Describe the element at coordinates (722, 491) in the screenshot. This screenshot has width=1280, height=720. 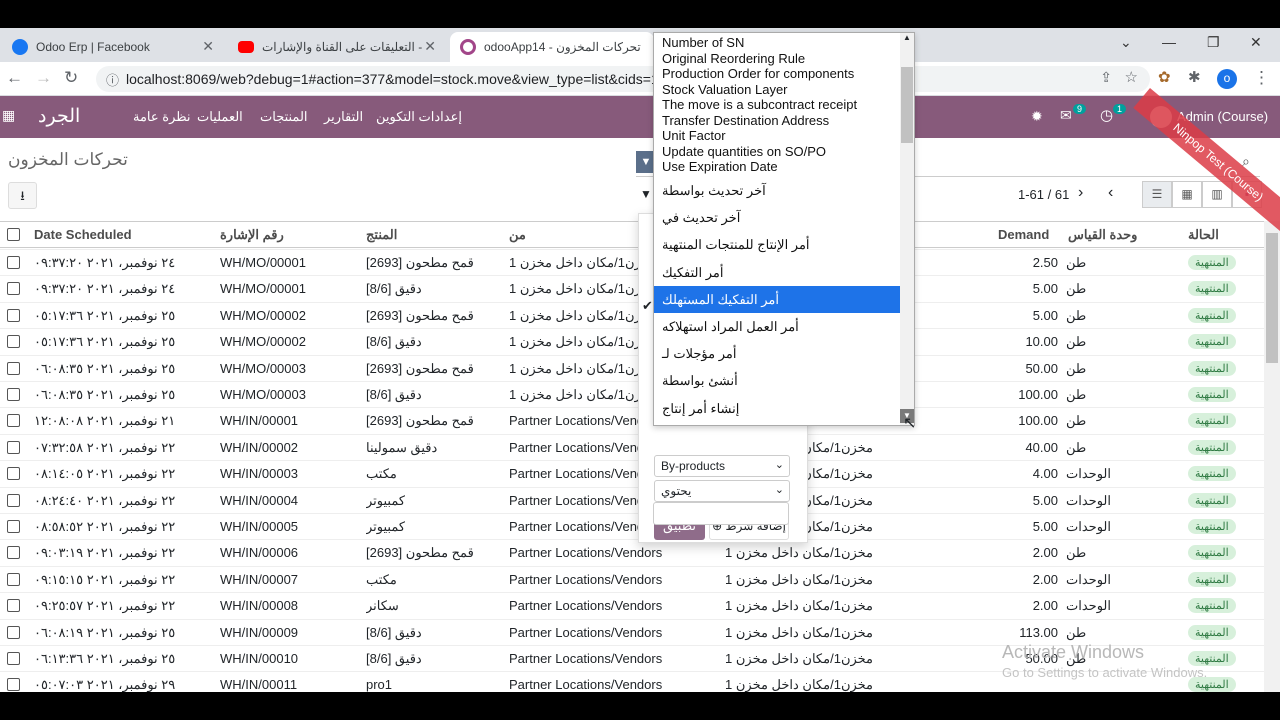
I see `filter-operator-select: يحتوي ⌄` at that location.